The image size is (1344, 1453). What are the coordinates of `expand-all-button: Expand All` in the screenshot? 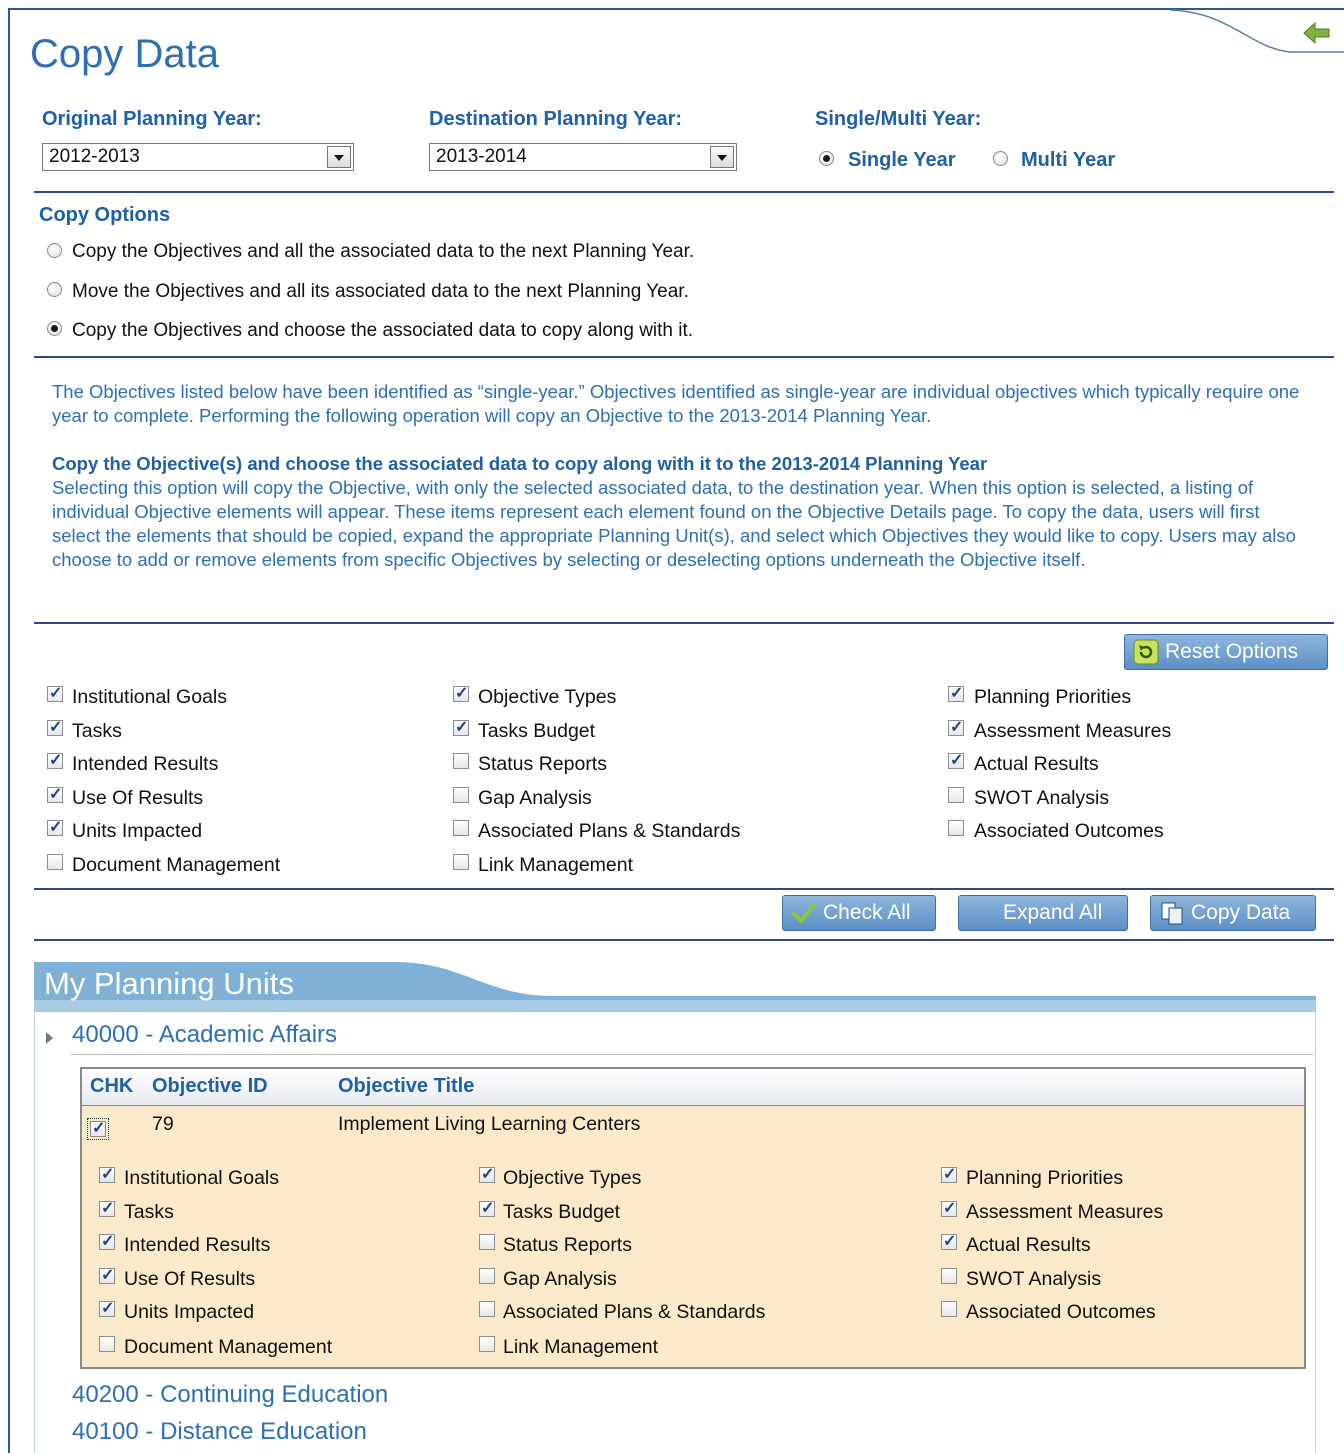 It's located at (1043, 913).